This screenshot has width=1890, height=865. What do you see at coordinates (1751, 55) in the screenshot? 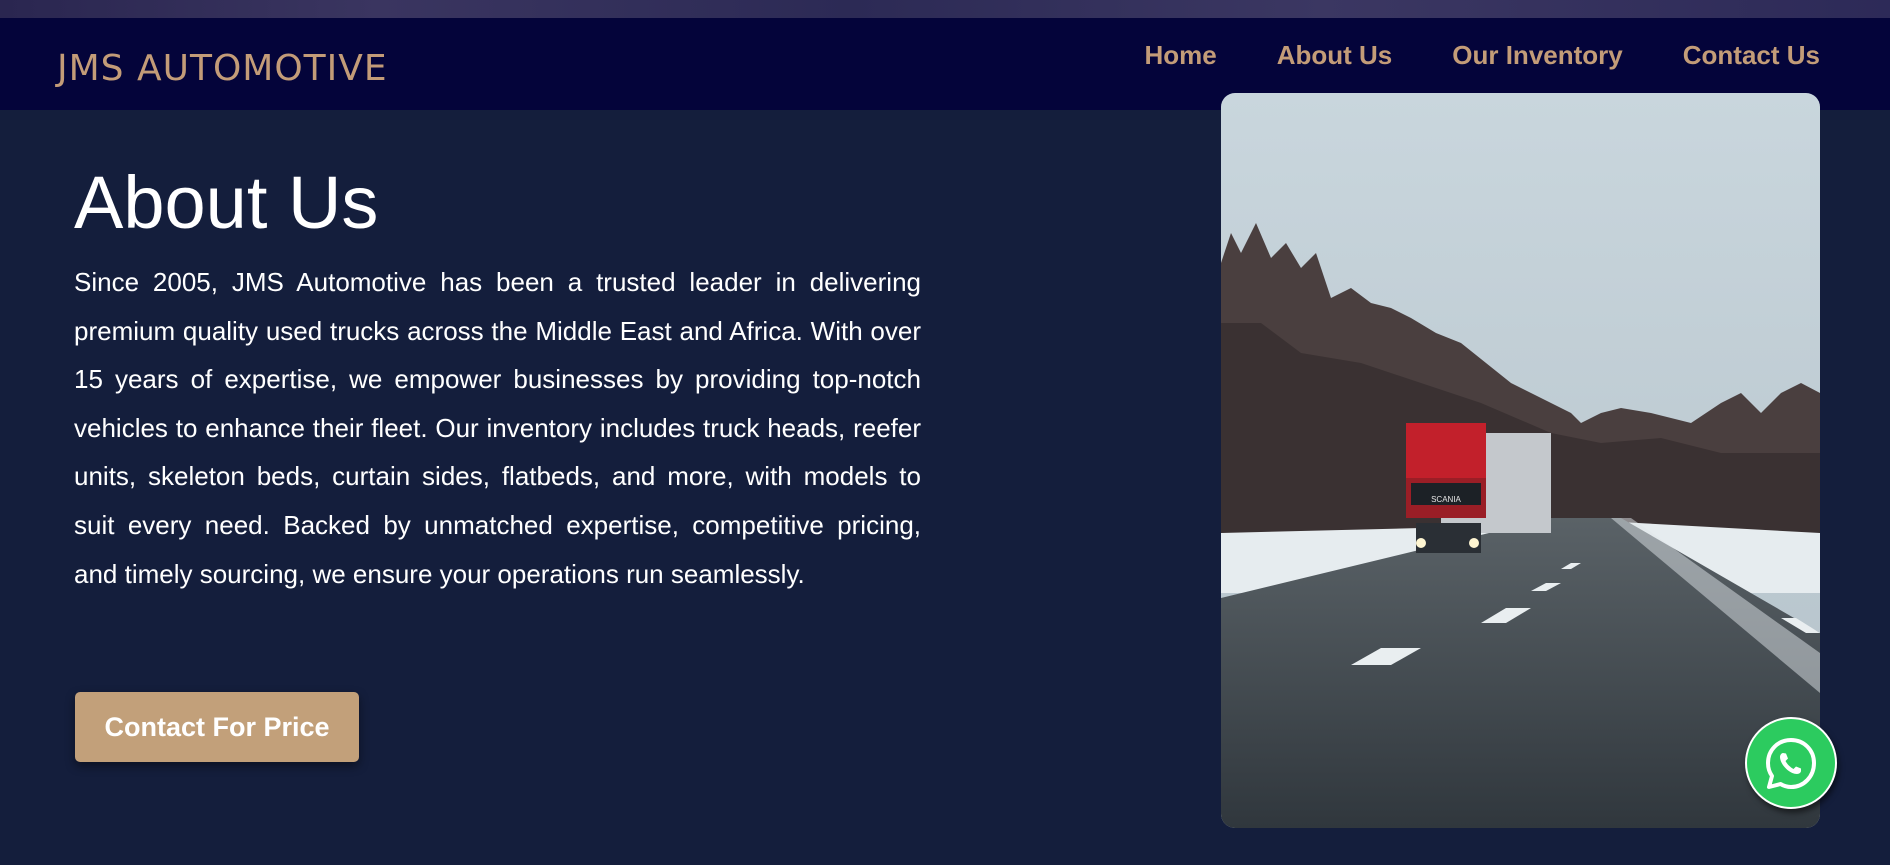
I see `nav-contact-us: Contact Us` at bounding box center [1751, 55].